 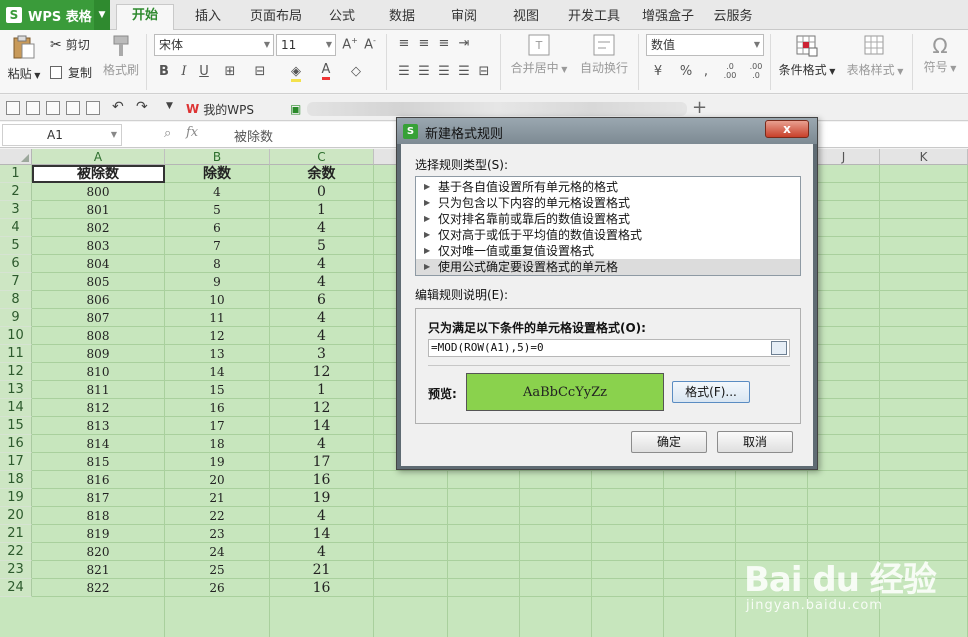 I want to click on underline-icon: U, so click(x=204, y=71).